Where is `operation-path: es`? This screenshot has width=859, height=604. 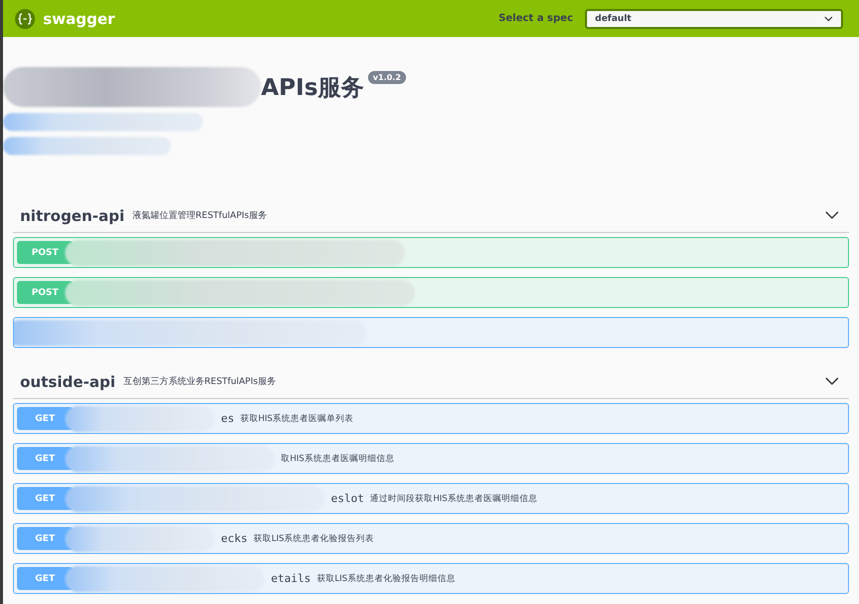
operation-path: es is located at coordinates (227, 418).